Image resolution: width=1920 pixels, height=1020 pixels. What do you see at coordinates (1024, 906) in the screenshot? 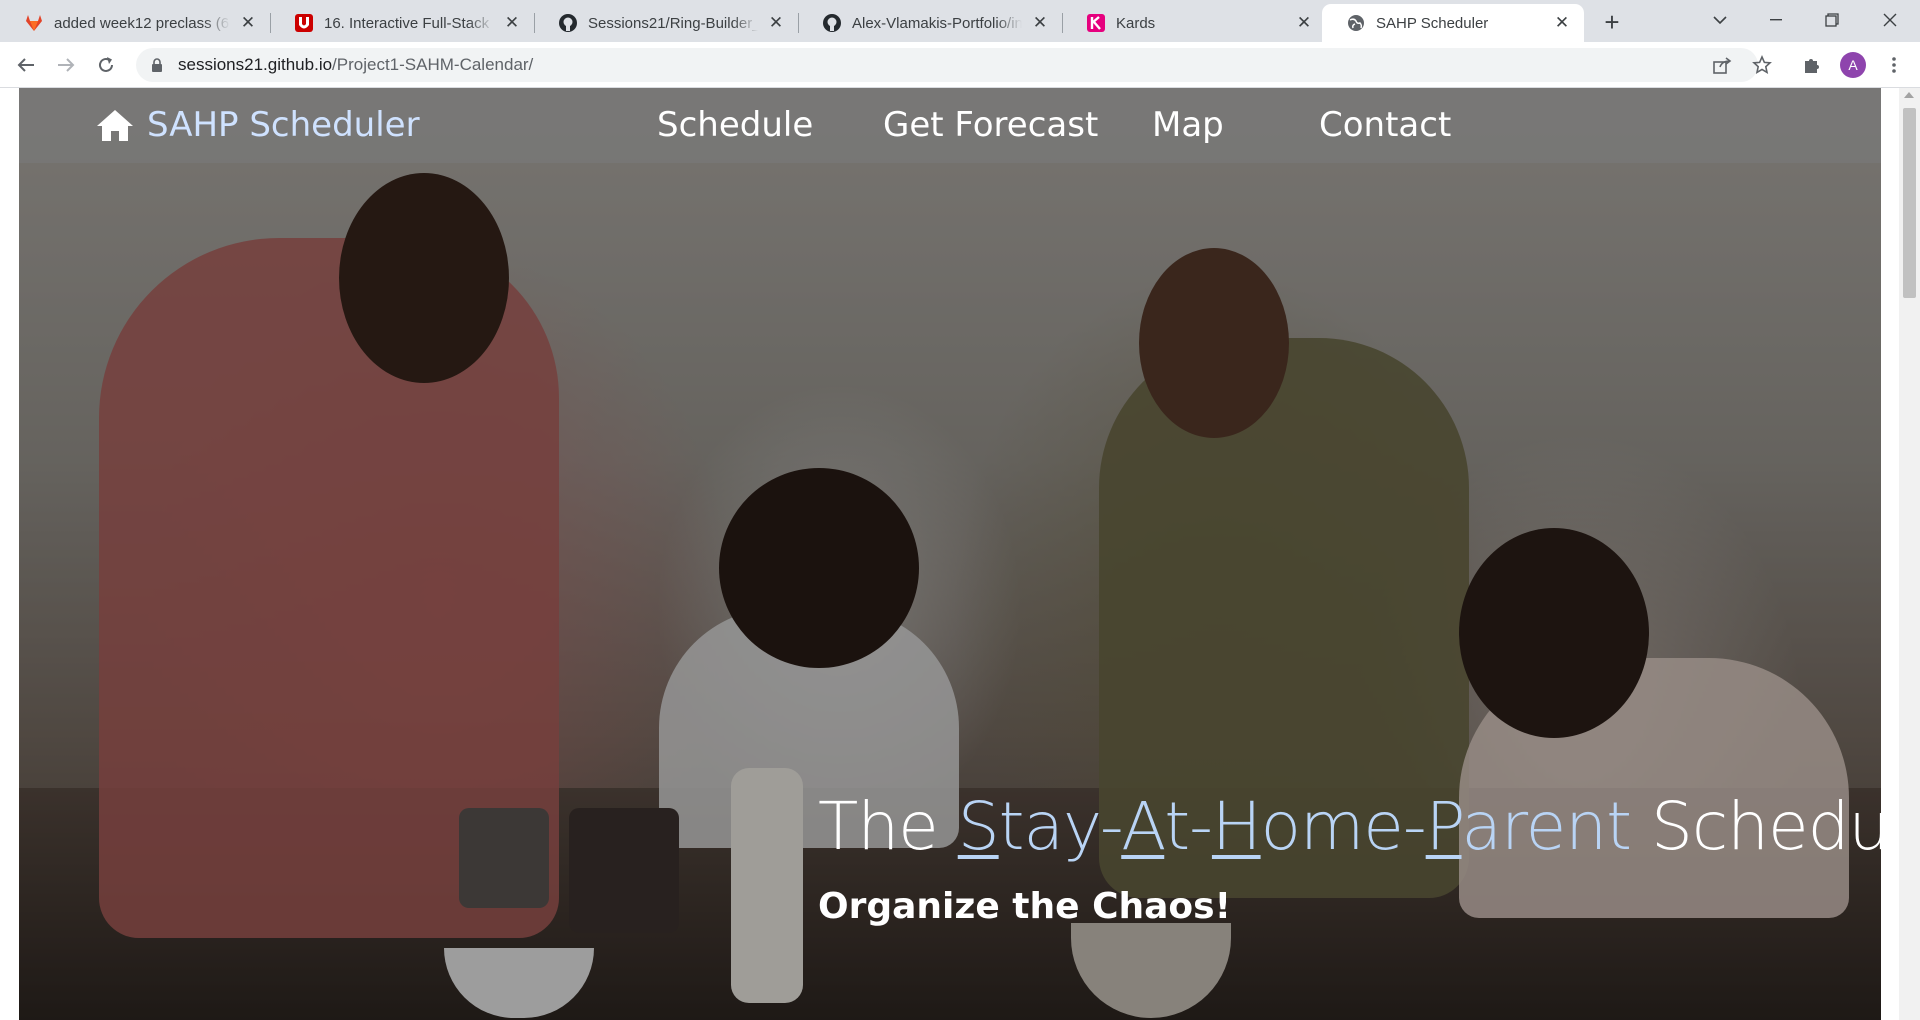
I see `hero-subtitle: Organize the Chaos!` at bounding box center [1024, 906].